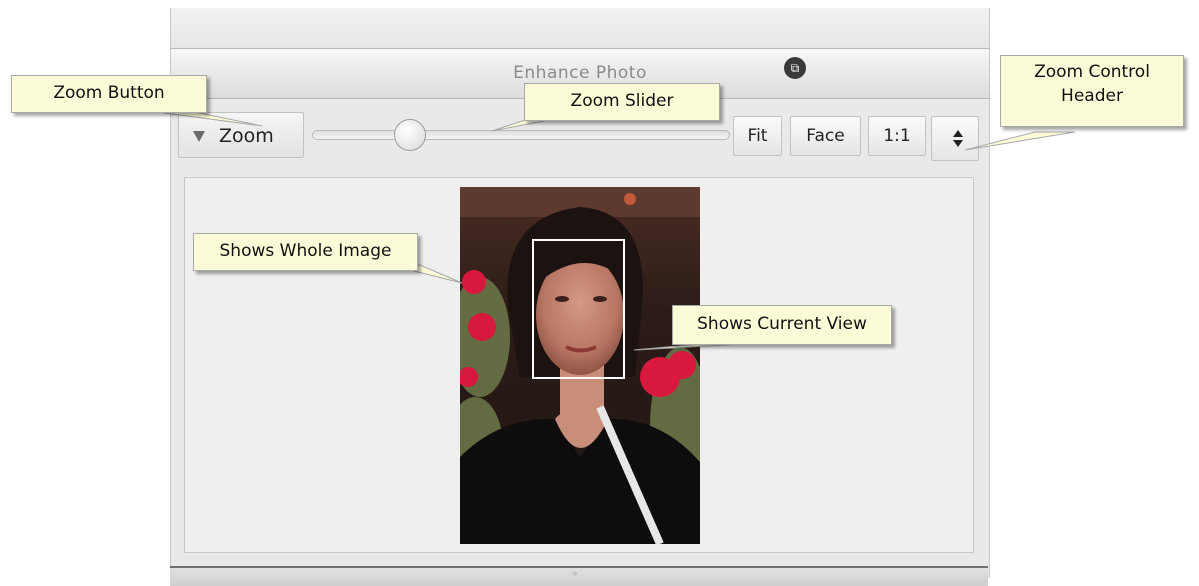 Image resolution: width=1199 pixels, height=586 pixels. What do you see at coordinates (206, 118) in the screenshot?
I see `zoom-button-pointer` at bounding box center [206, 118].